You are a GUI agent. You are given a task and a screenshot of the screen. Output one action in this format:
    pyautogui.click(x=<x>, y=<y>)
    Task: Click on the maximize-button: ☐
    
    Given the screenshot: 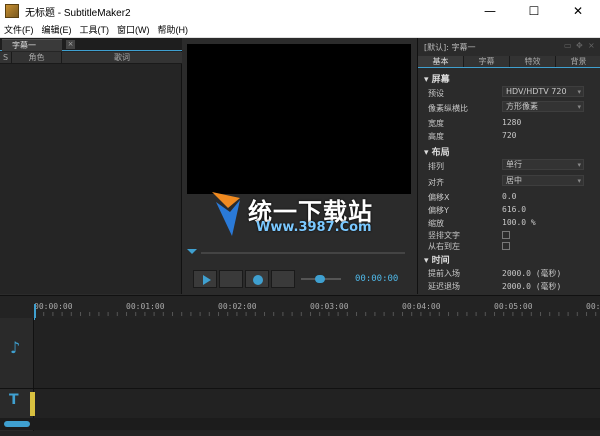 What is the action you would take?
    pyautogui.click(x=534, y=11)
    